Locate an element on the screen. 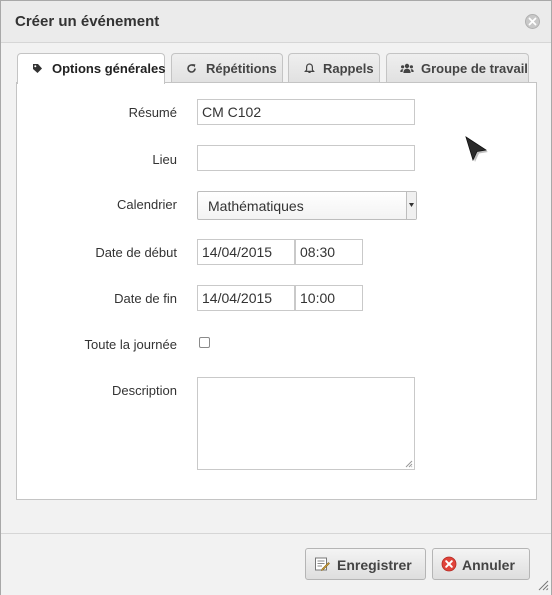 The image size is (552, 595). end-date-label: Date de fin is located at coordinates (145, 298).